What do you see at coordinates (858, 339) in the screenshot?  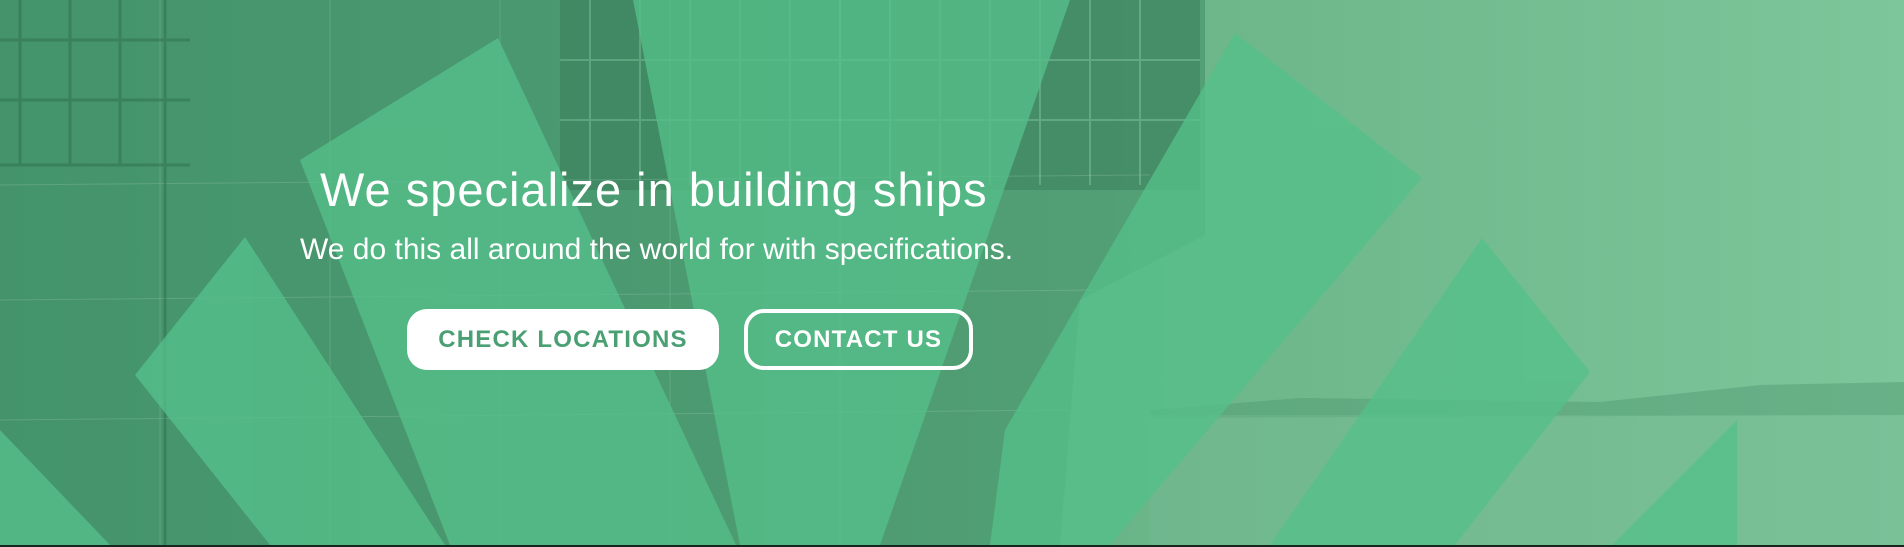 I see `contact-us-button: CONTACT US` at bounding box center [858, 339].